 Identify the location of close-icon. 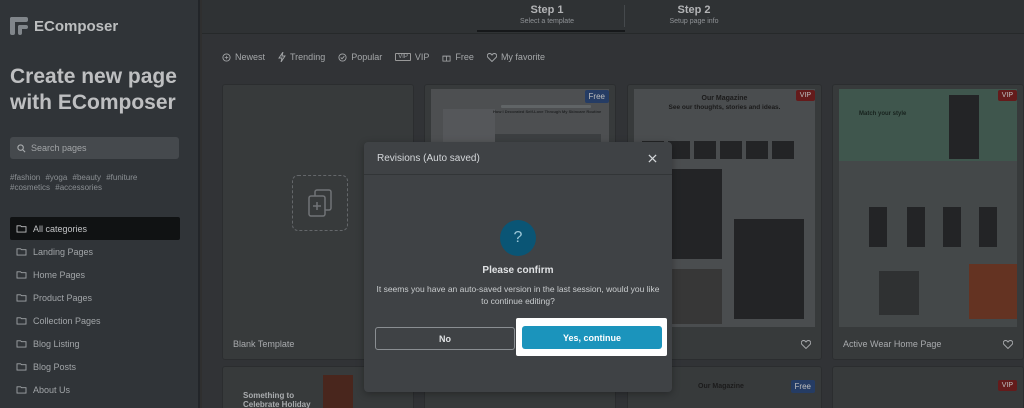
(652, 158).